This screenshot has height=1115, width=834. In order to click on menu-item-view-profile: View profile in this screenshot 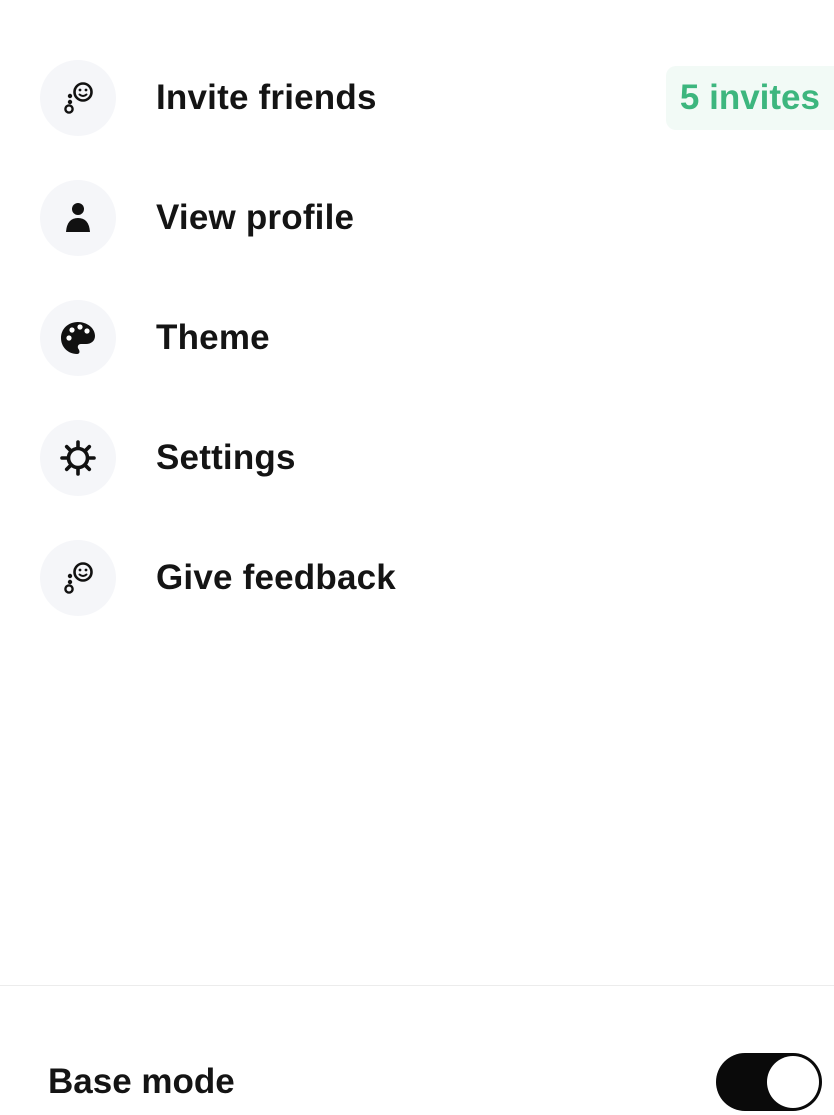, I will do `click(437, 218)`.